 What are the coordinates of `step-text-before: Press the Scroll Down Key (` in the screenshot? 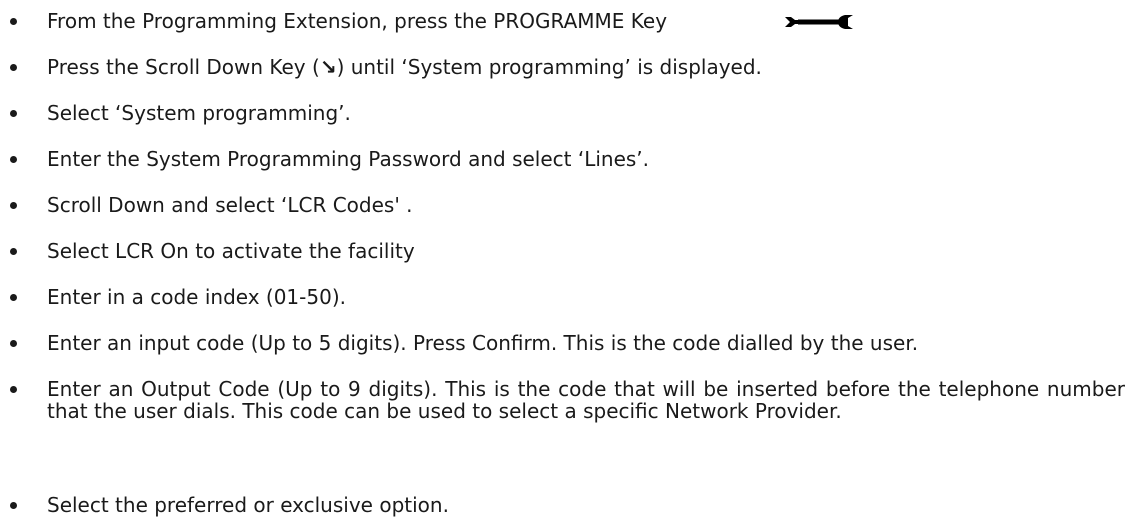 It's located at (183, 67).